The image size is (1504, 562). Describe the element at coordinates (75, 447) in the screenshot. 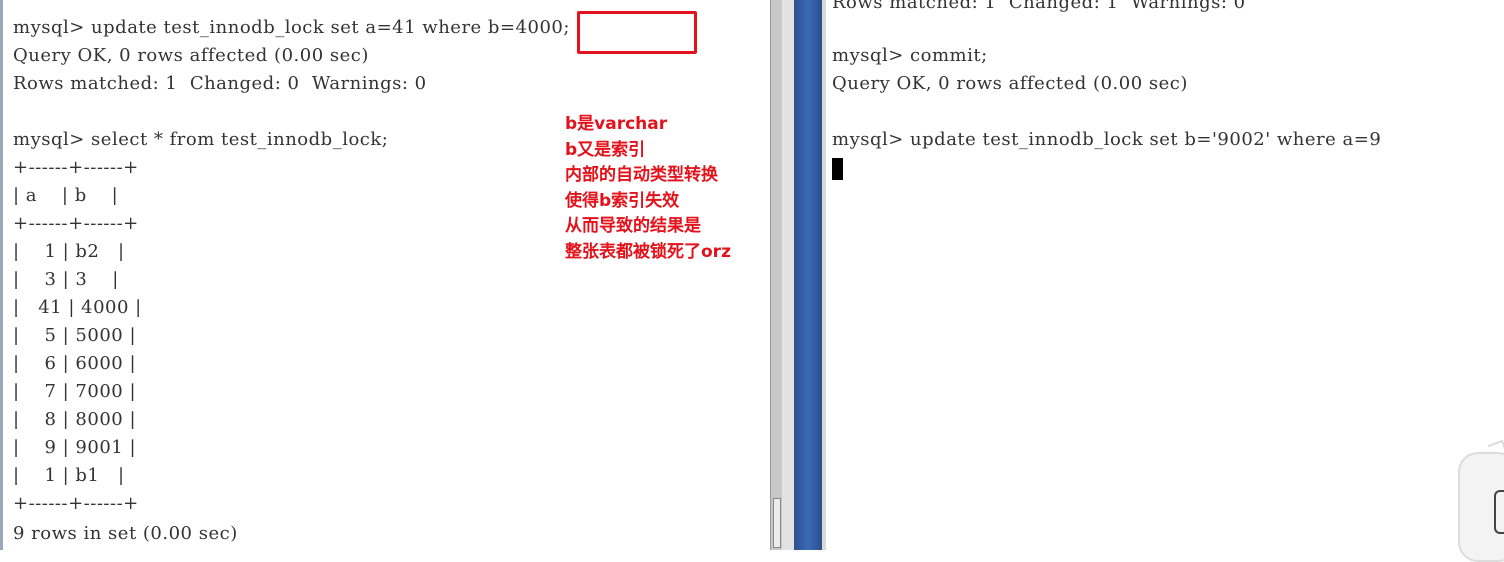

I see `table-row: | 9 | 9001 |` at that location.